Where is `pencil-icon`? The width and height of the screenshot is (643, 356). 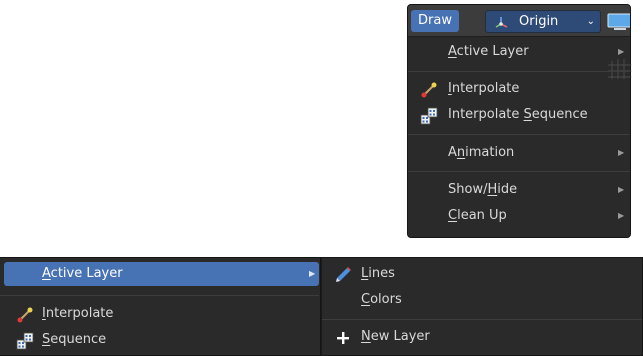 pencil-icon is located at coordinates (343, 274).